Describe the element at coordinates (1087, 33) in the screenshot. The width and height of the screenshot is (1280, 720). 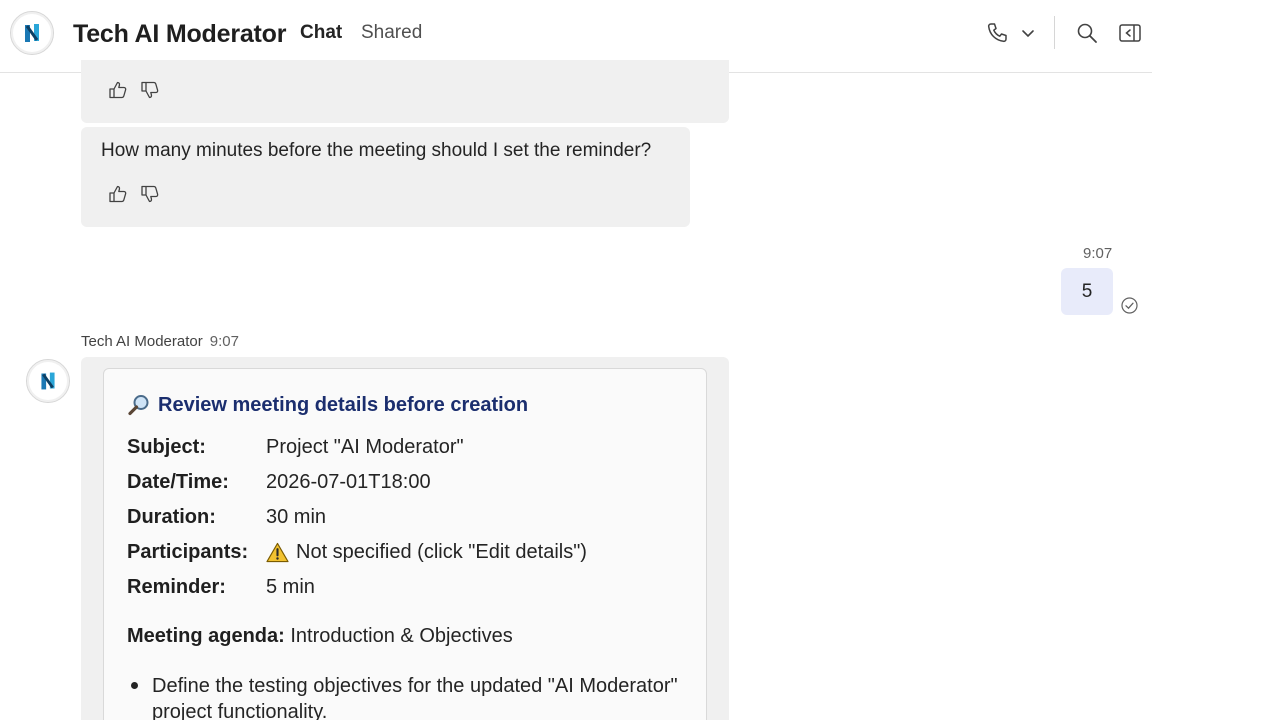
I see `search-icon` at that location.